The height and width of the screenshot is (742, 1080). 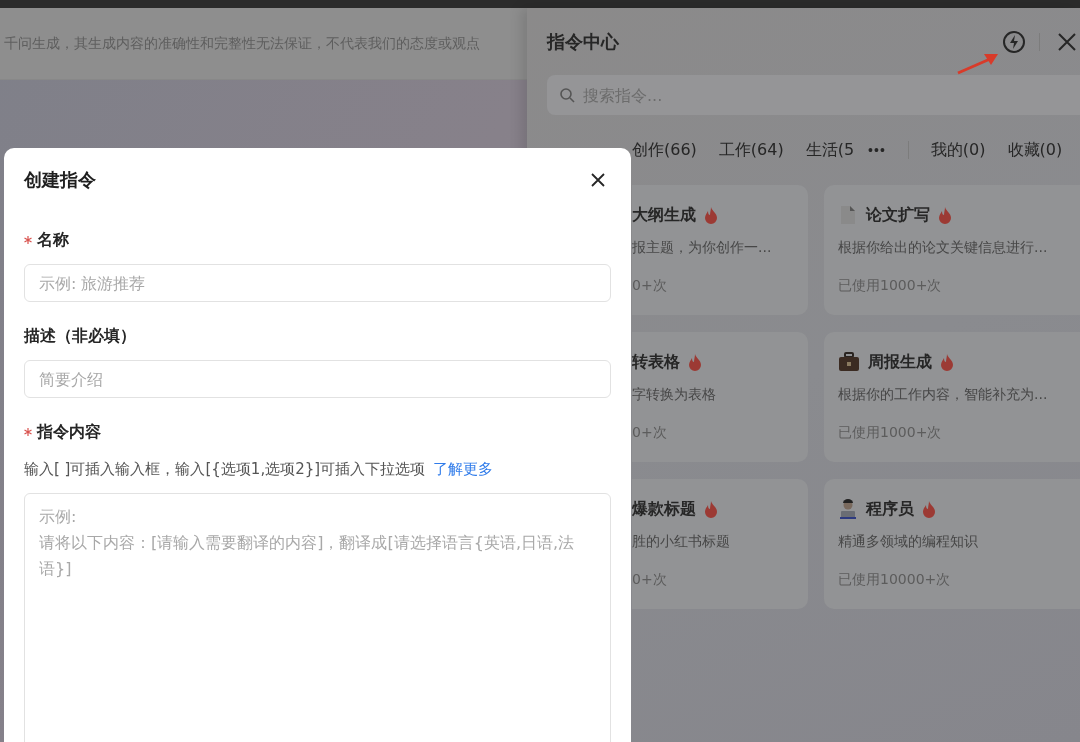 What do you see at coordinates (720, 397) in the screenshot?
I see `command-card: 转表格 字转换为表格 0+次` at bounding box center [720, 397].